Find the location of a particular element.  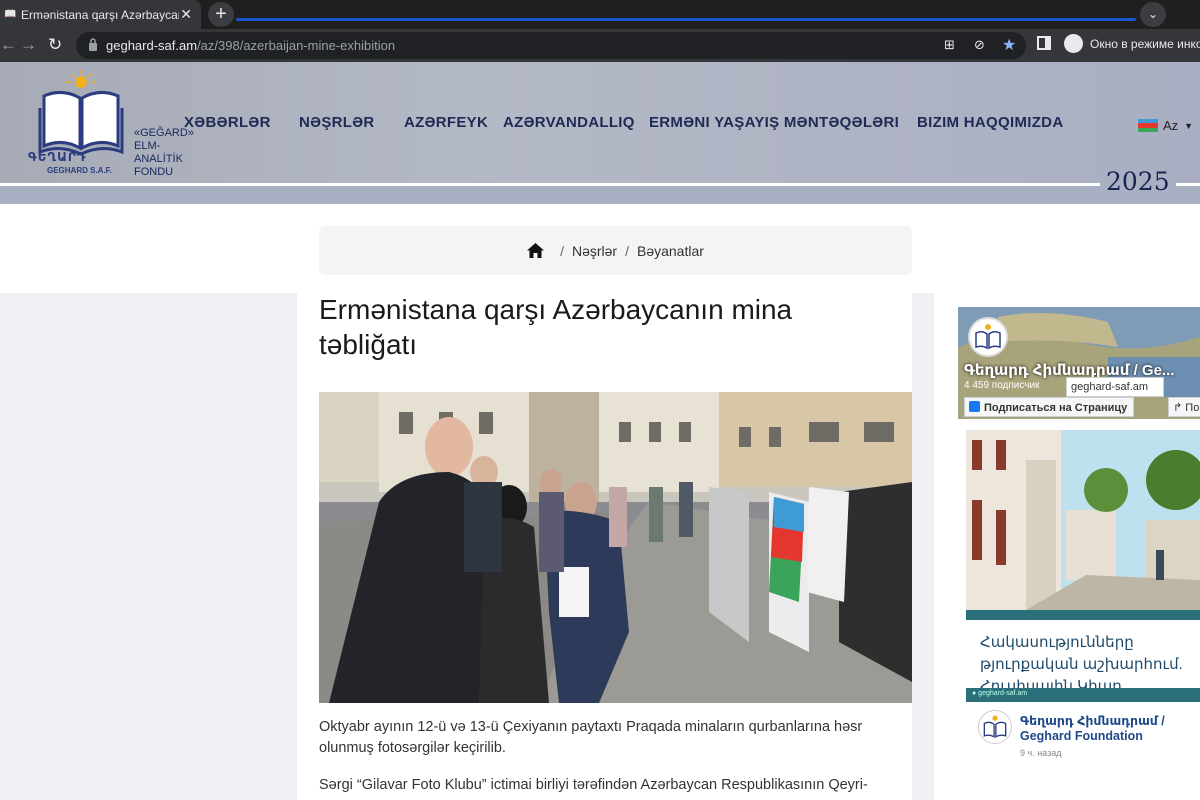

post-author-avatar is located at coordinates (995, 727).